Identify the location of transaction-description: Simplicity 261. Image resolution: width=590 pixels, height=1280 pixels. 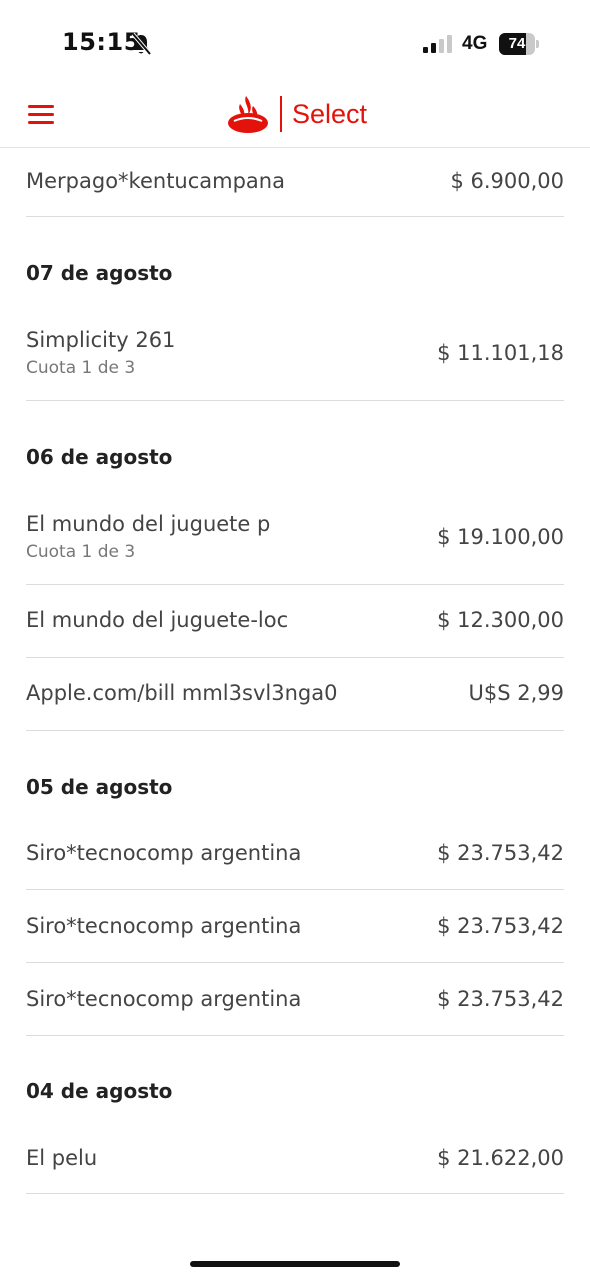
(101, 340).